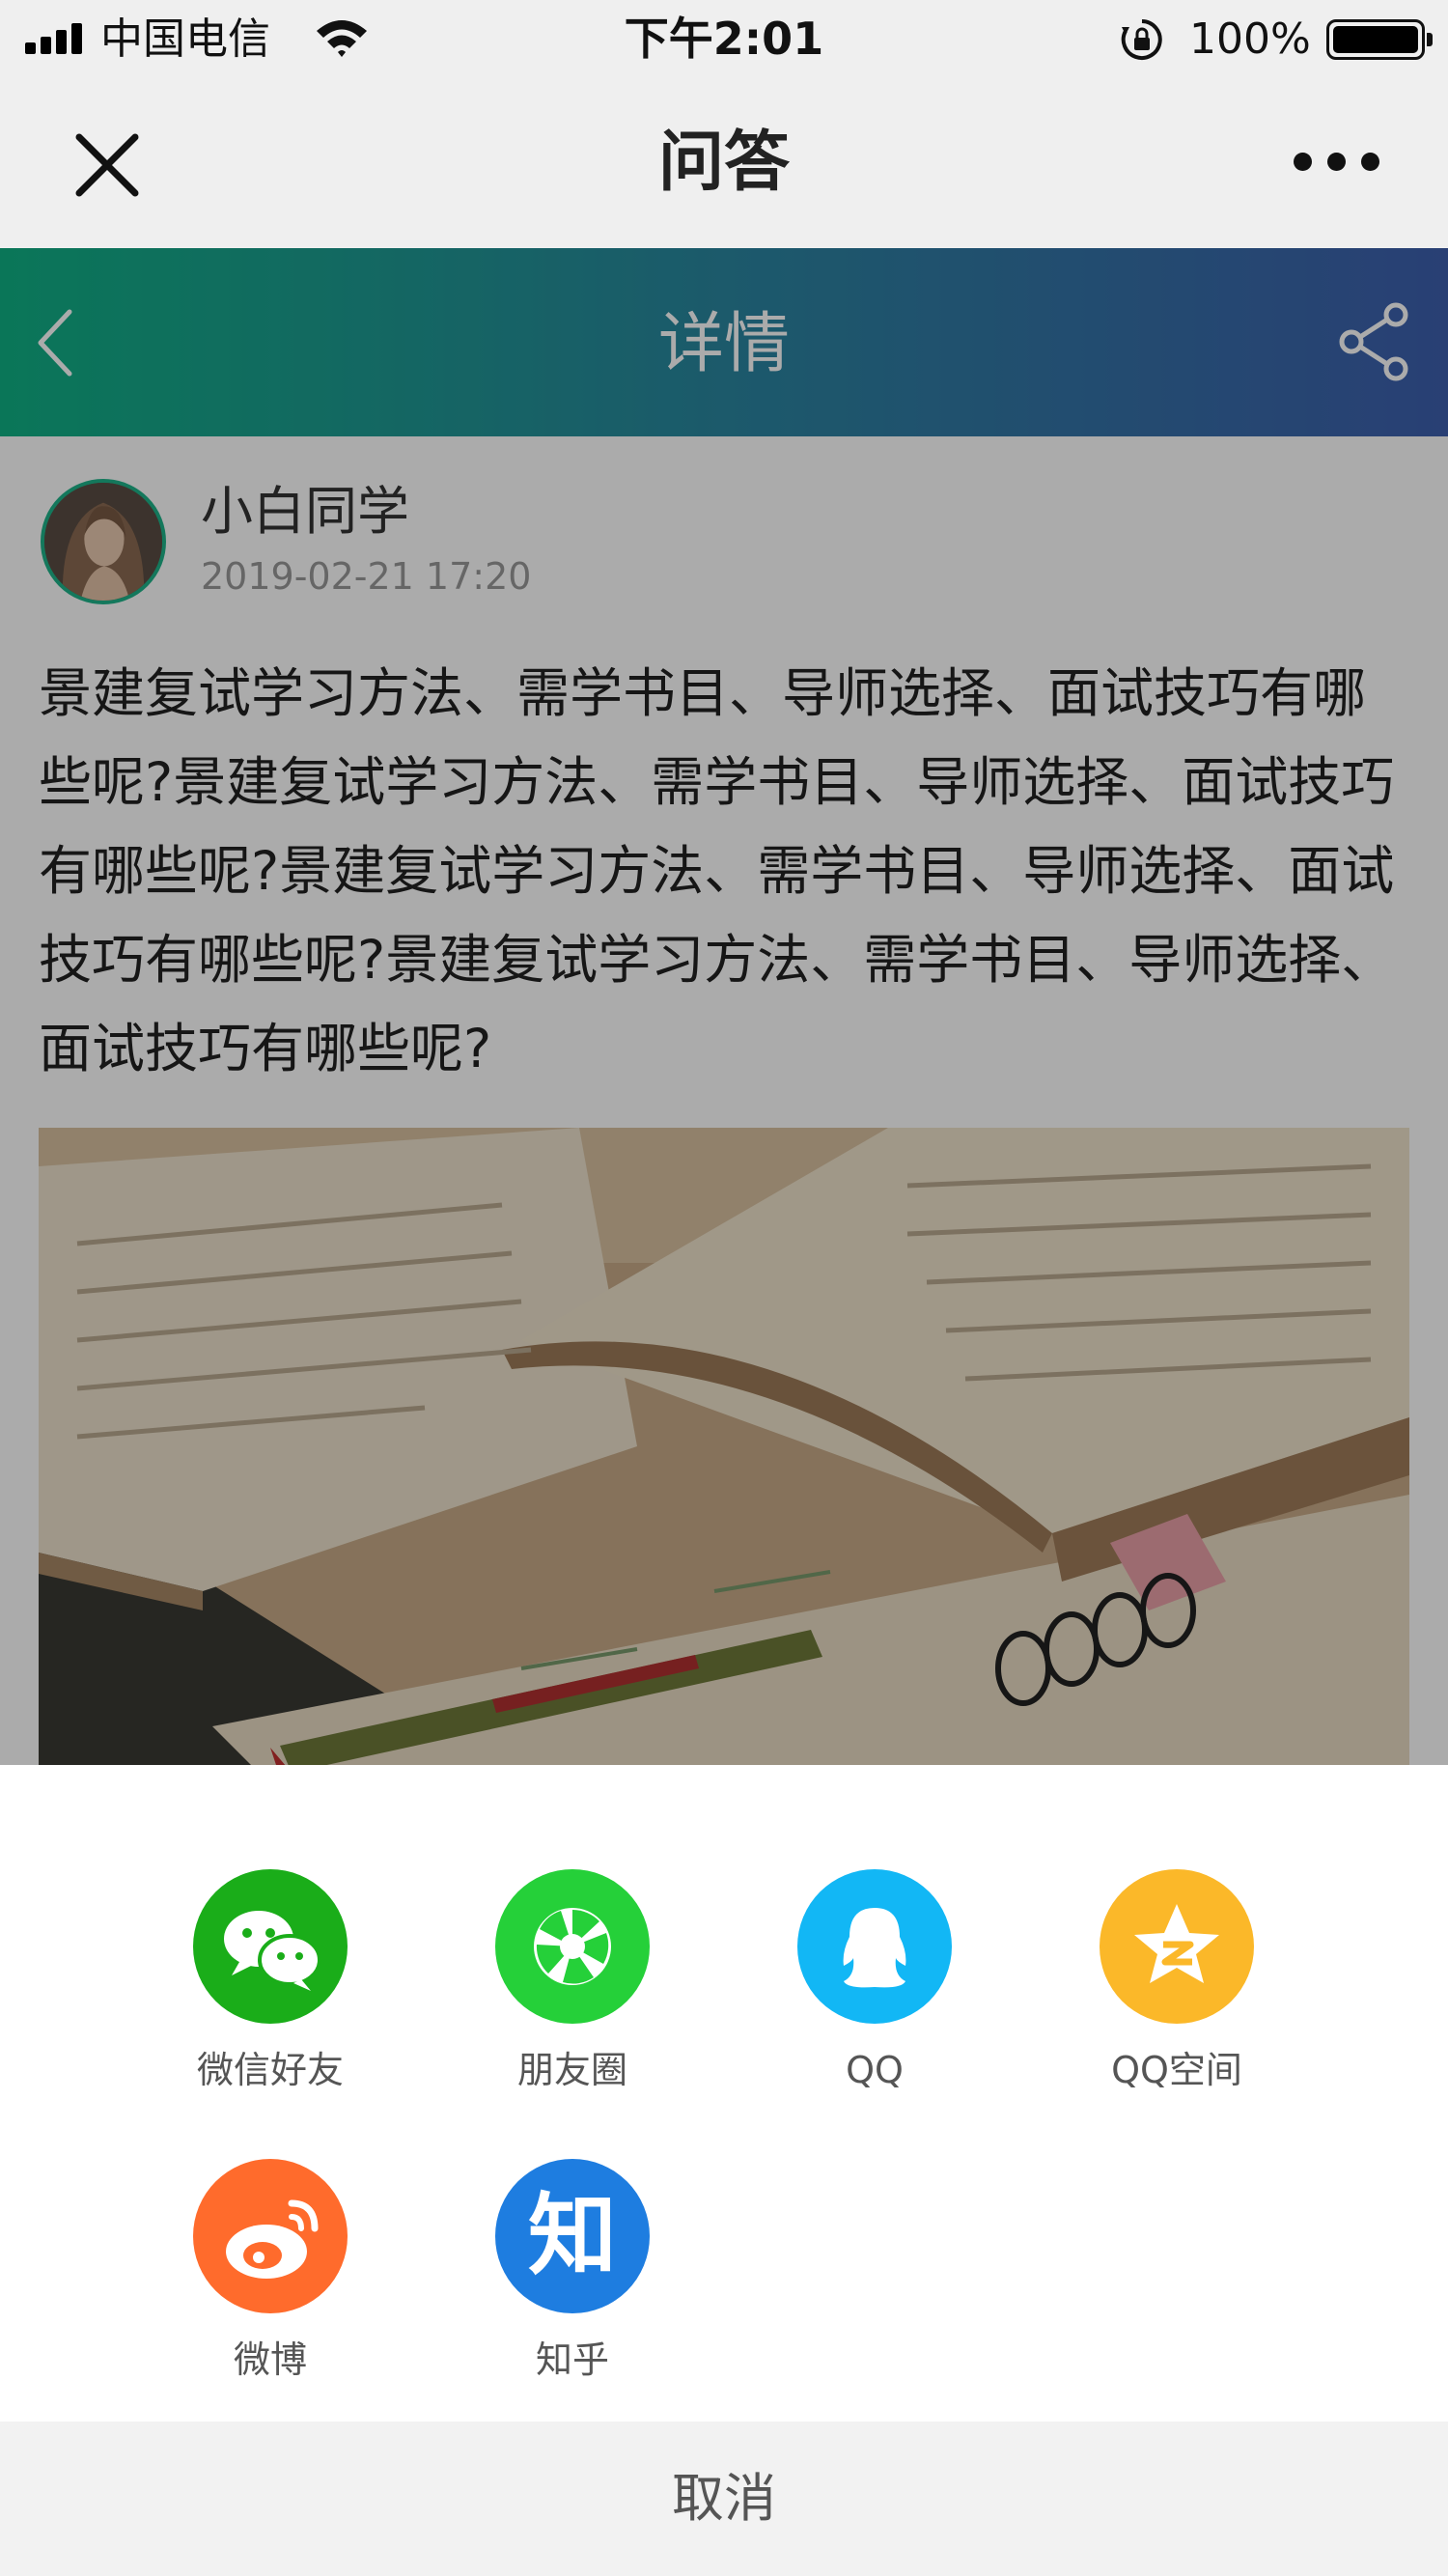 Image resolution: width=1448 pixels, height=2576 pixels. I want to click on more-icon, so click(1337, 164).